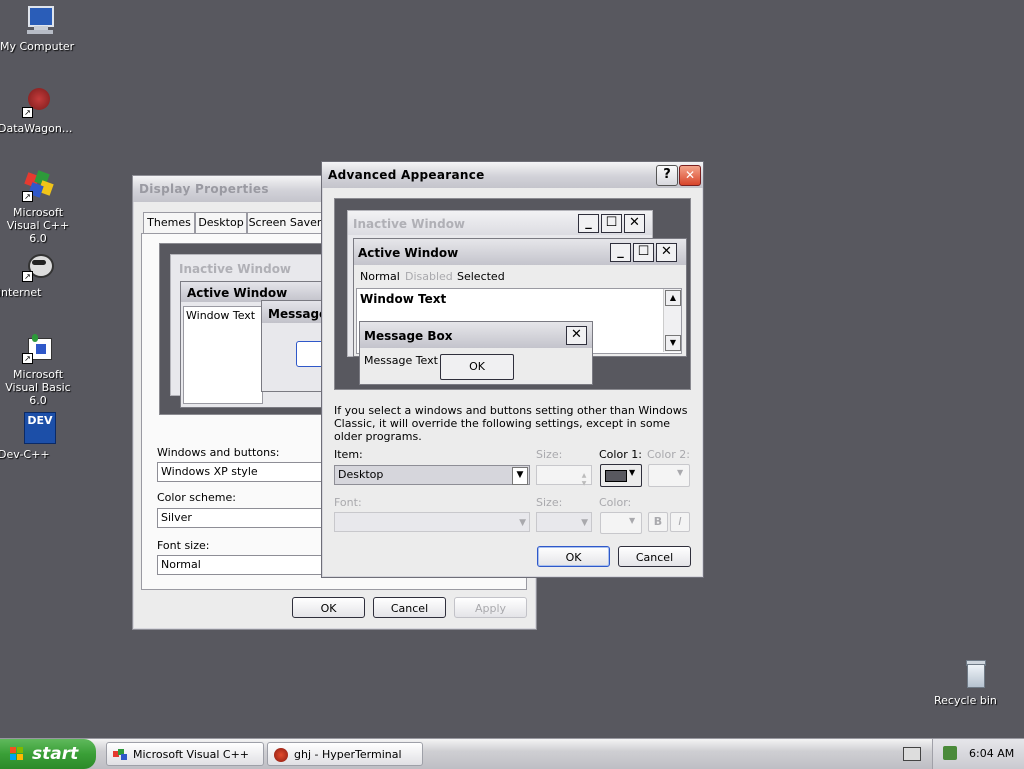  I want to click on item-select-value: Desktop, so click(361, 474).